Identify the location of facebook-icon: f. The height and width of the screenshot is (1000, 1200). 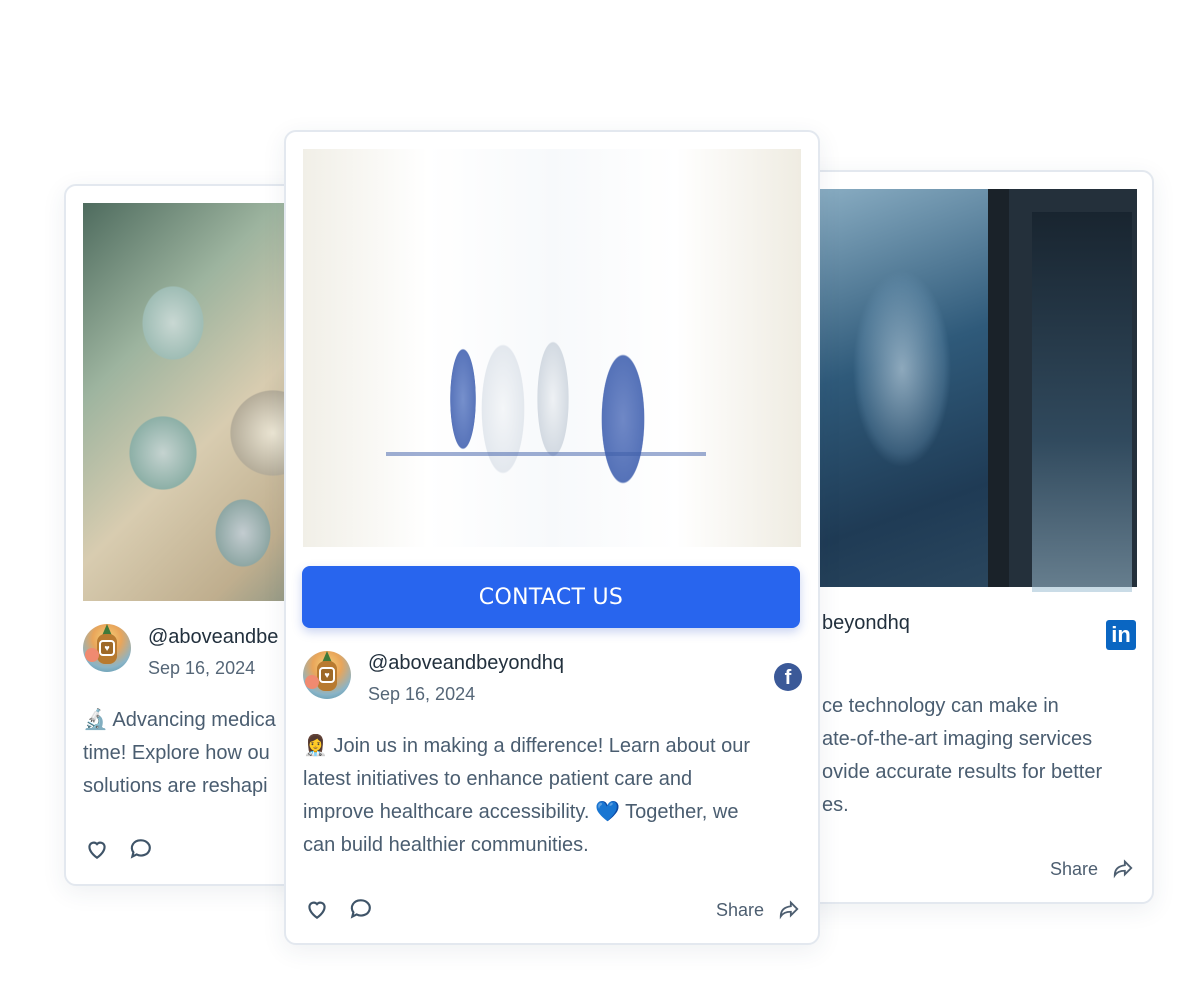
(788, 677).